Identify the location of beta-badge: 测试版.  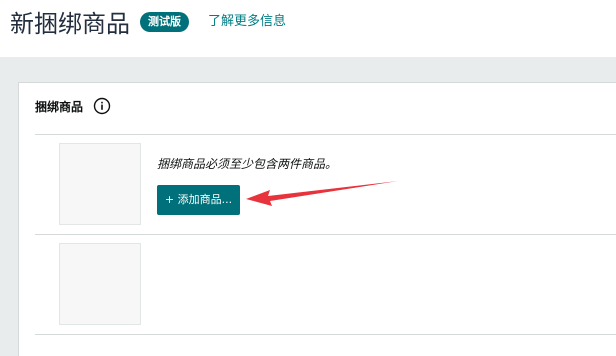
(164, 22).